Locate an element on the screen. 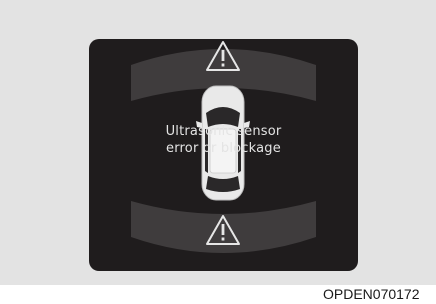 The image size is (436, 304). figure-code: OPDEN070172 is located at coordinates (371, 294).